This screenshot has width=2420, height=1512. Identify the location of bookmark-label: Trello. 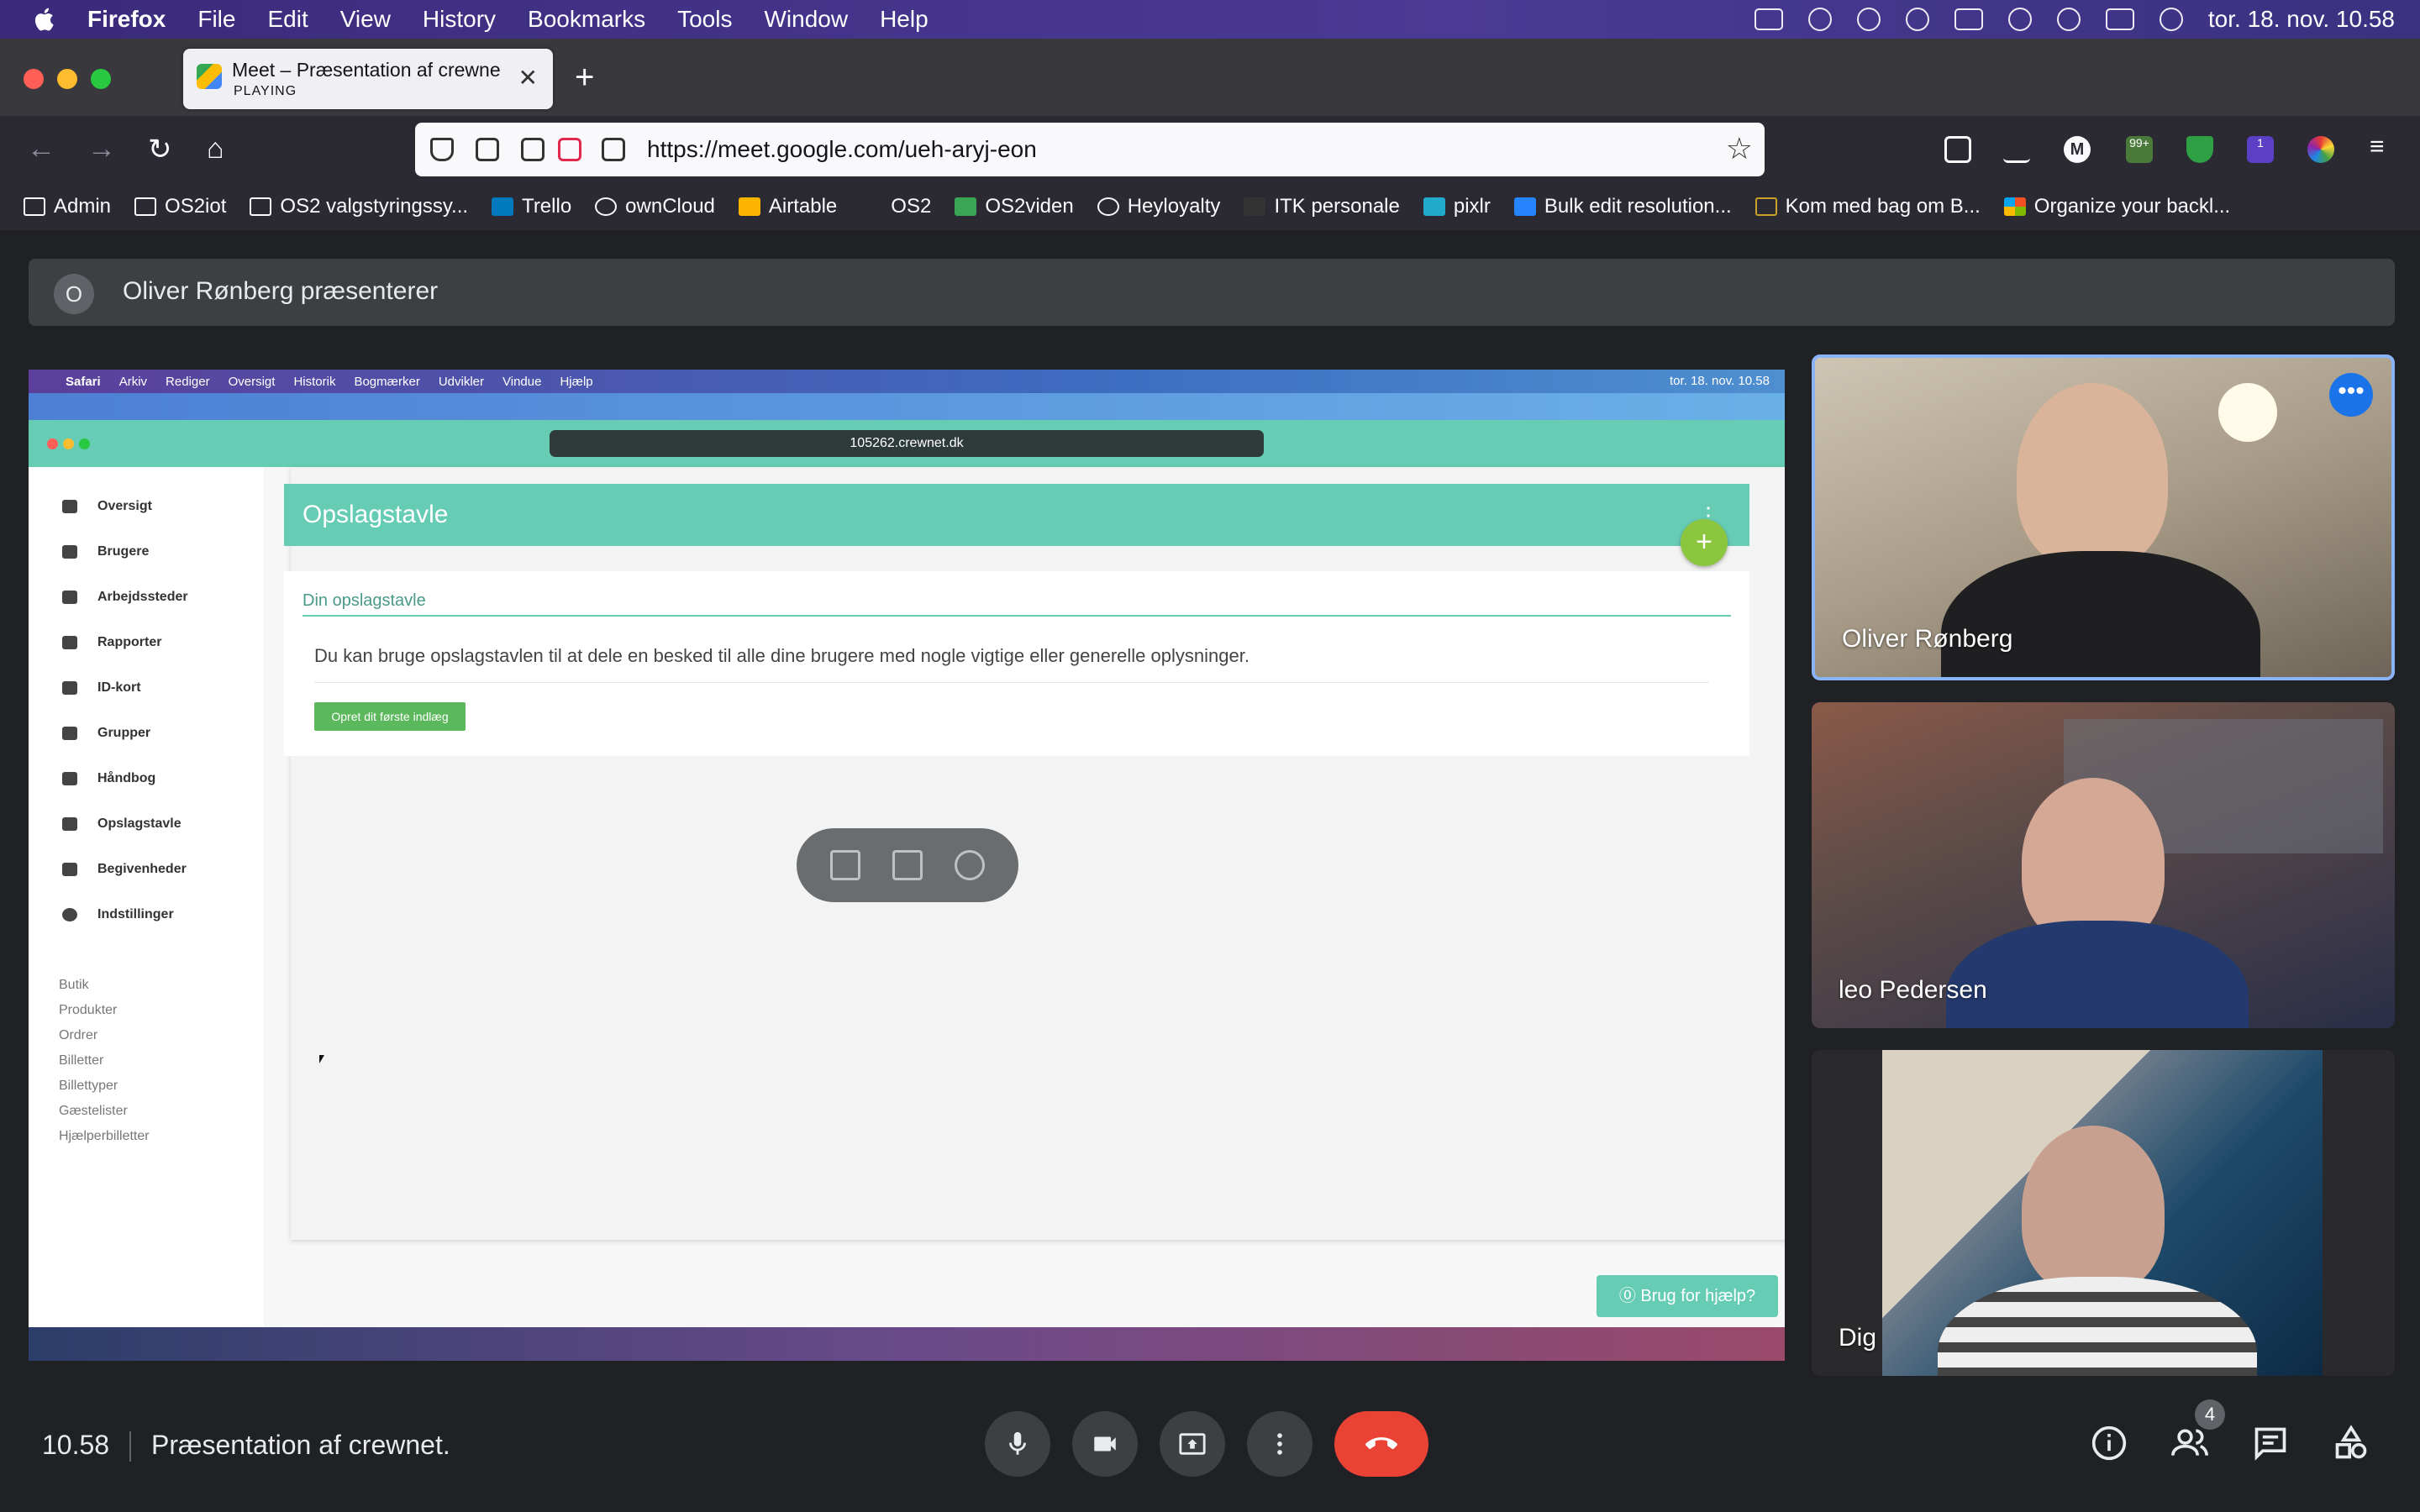
(547, 206).